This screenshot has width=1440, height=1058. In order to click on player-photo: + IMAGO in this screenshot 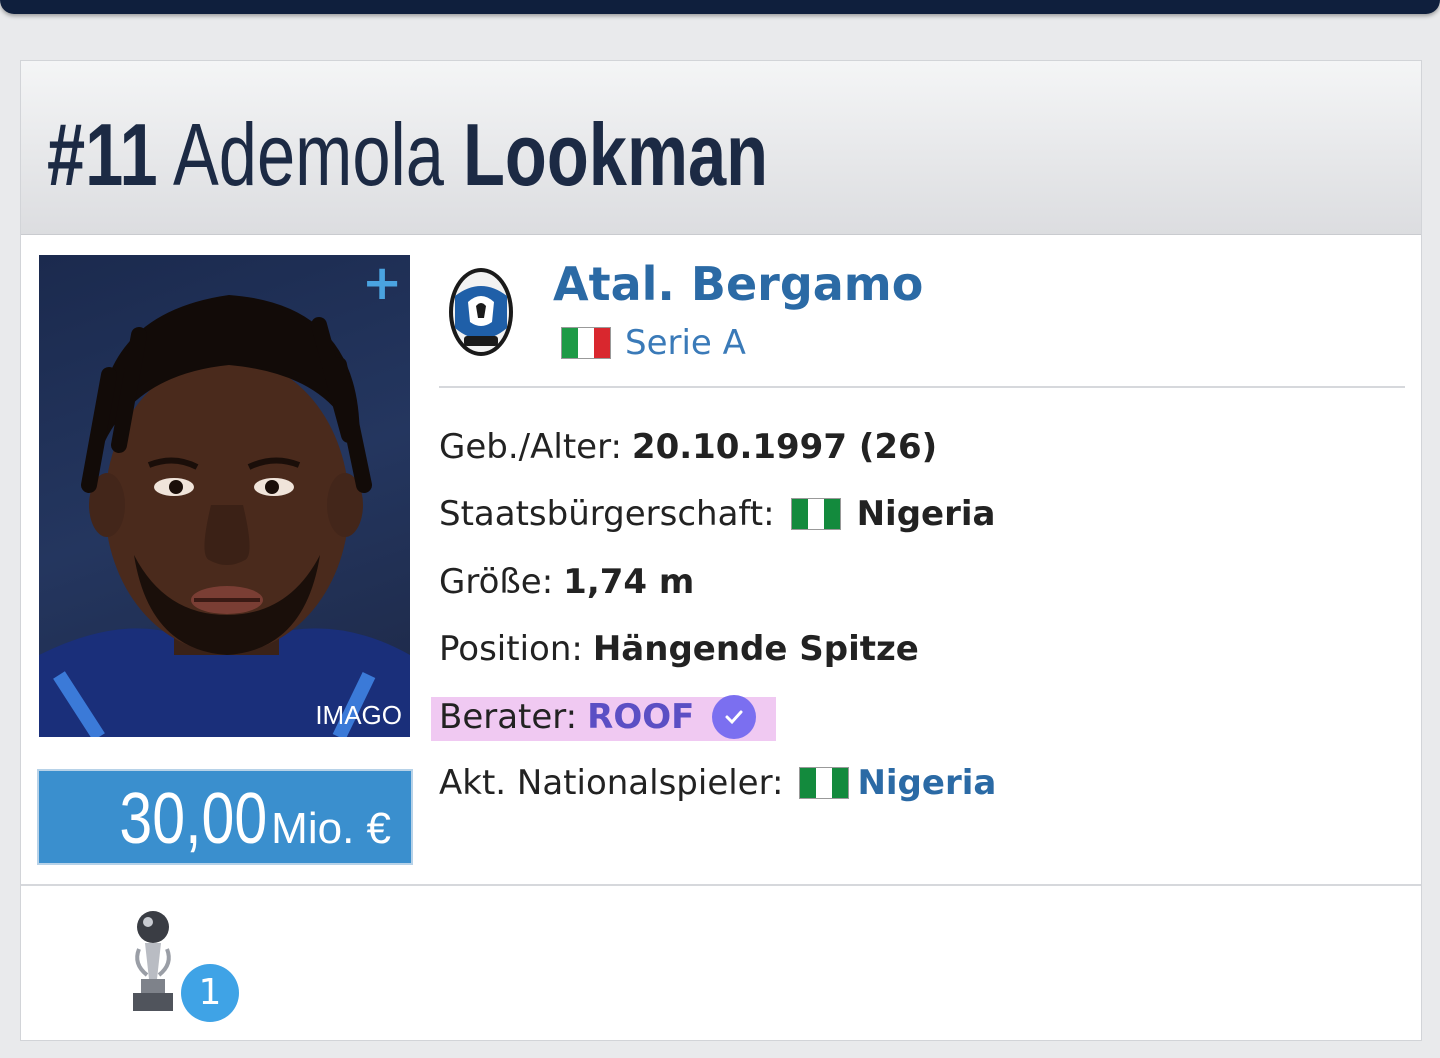, I will do `click(224, 496)`.